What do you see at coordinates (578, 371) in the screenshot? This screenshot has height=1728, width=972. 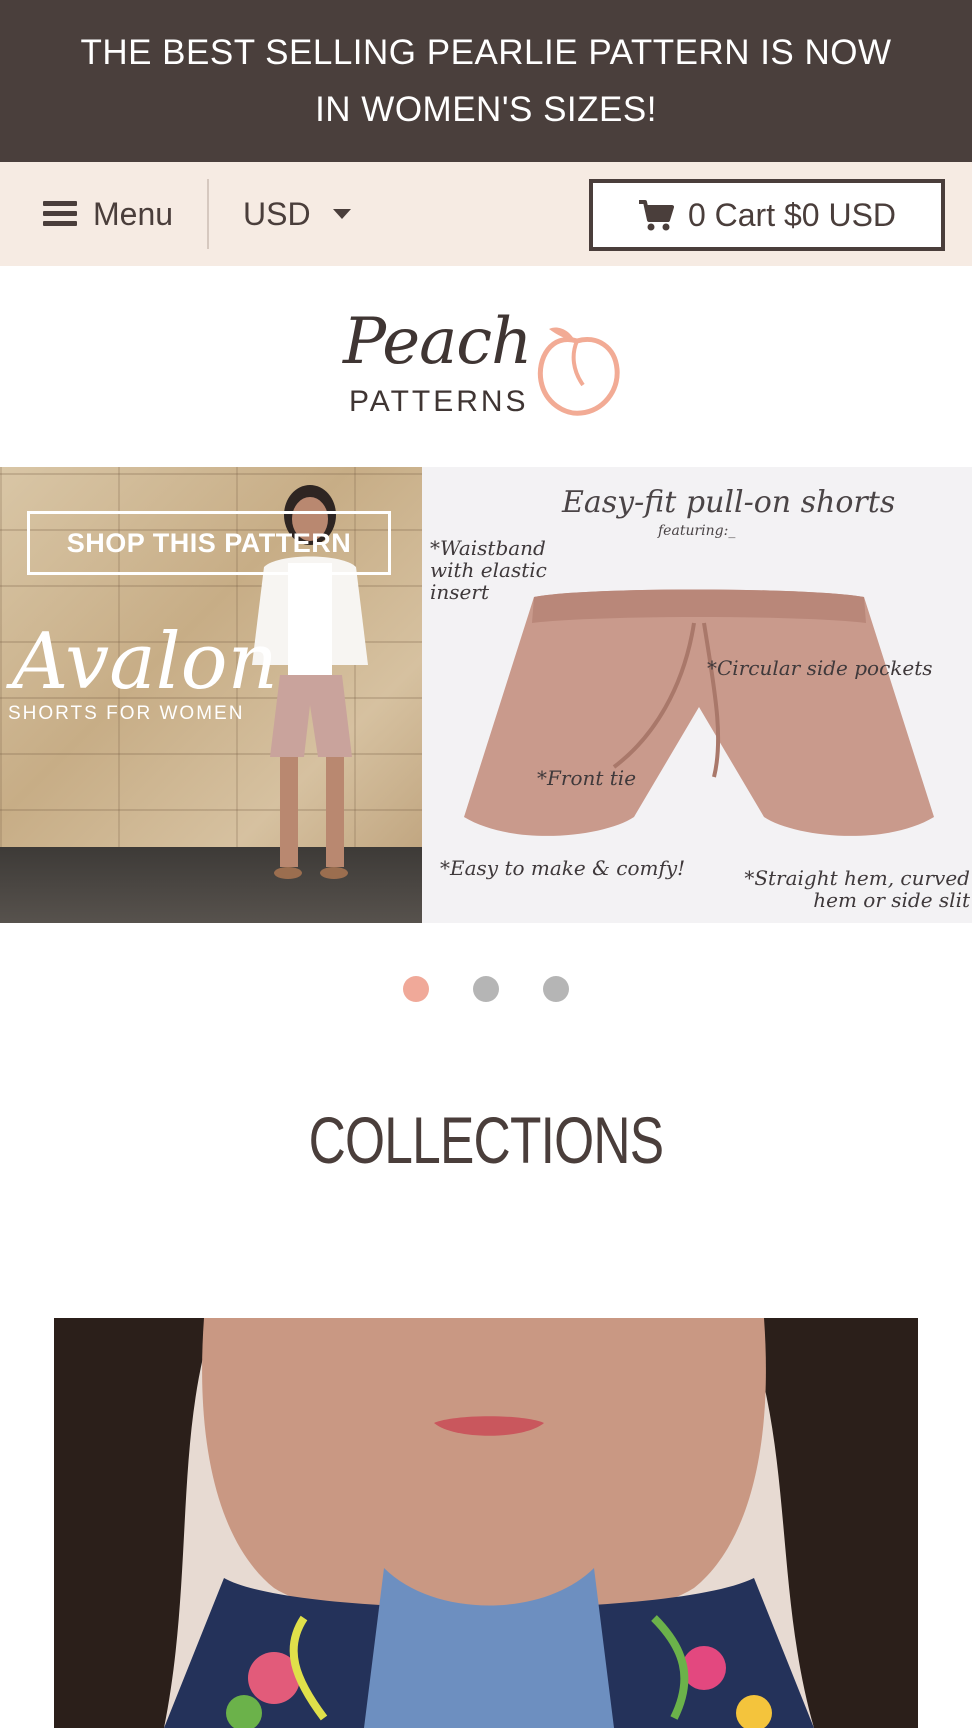 I see `peach-icon` at bounding box center [578, 371].